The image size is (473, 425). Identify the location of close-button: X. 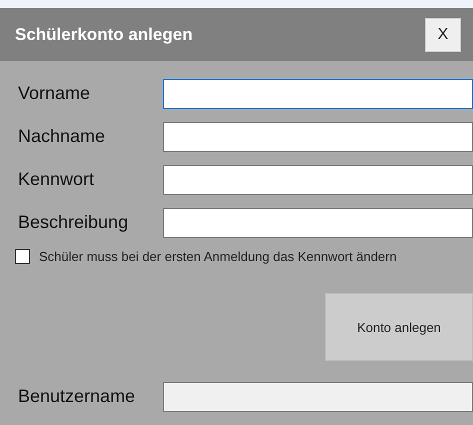
(443, 35).